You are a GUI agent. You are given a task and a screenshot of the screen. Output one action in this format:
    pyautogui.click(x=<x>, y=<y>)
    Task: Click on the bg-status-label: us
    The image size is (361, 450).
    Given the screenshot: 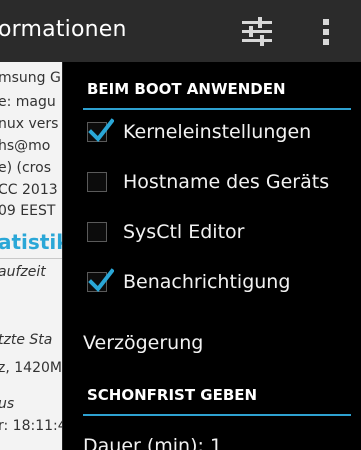 What is the action you would take?
    pyautogui.click(x=7, y=404)
    